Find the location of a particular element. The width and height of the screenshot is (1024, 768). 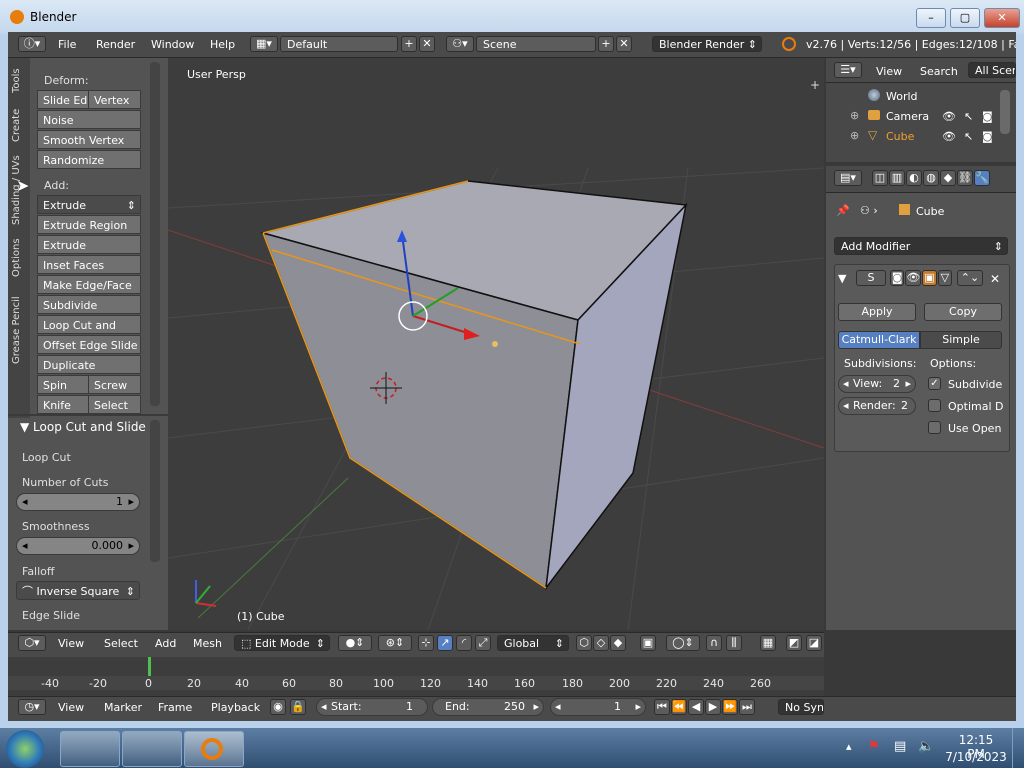

play-icon: ▶ is located at coordinates (713, 707).